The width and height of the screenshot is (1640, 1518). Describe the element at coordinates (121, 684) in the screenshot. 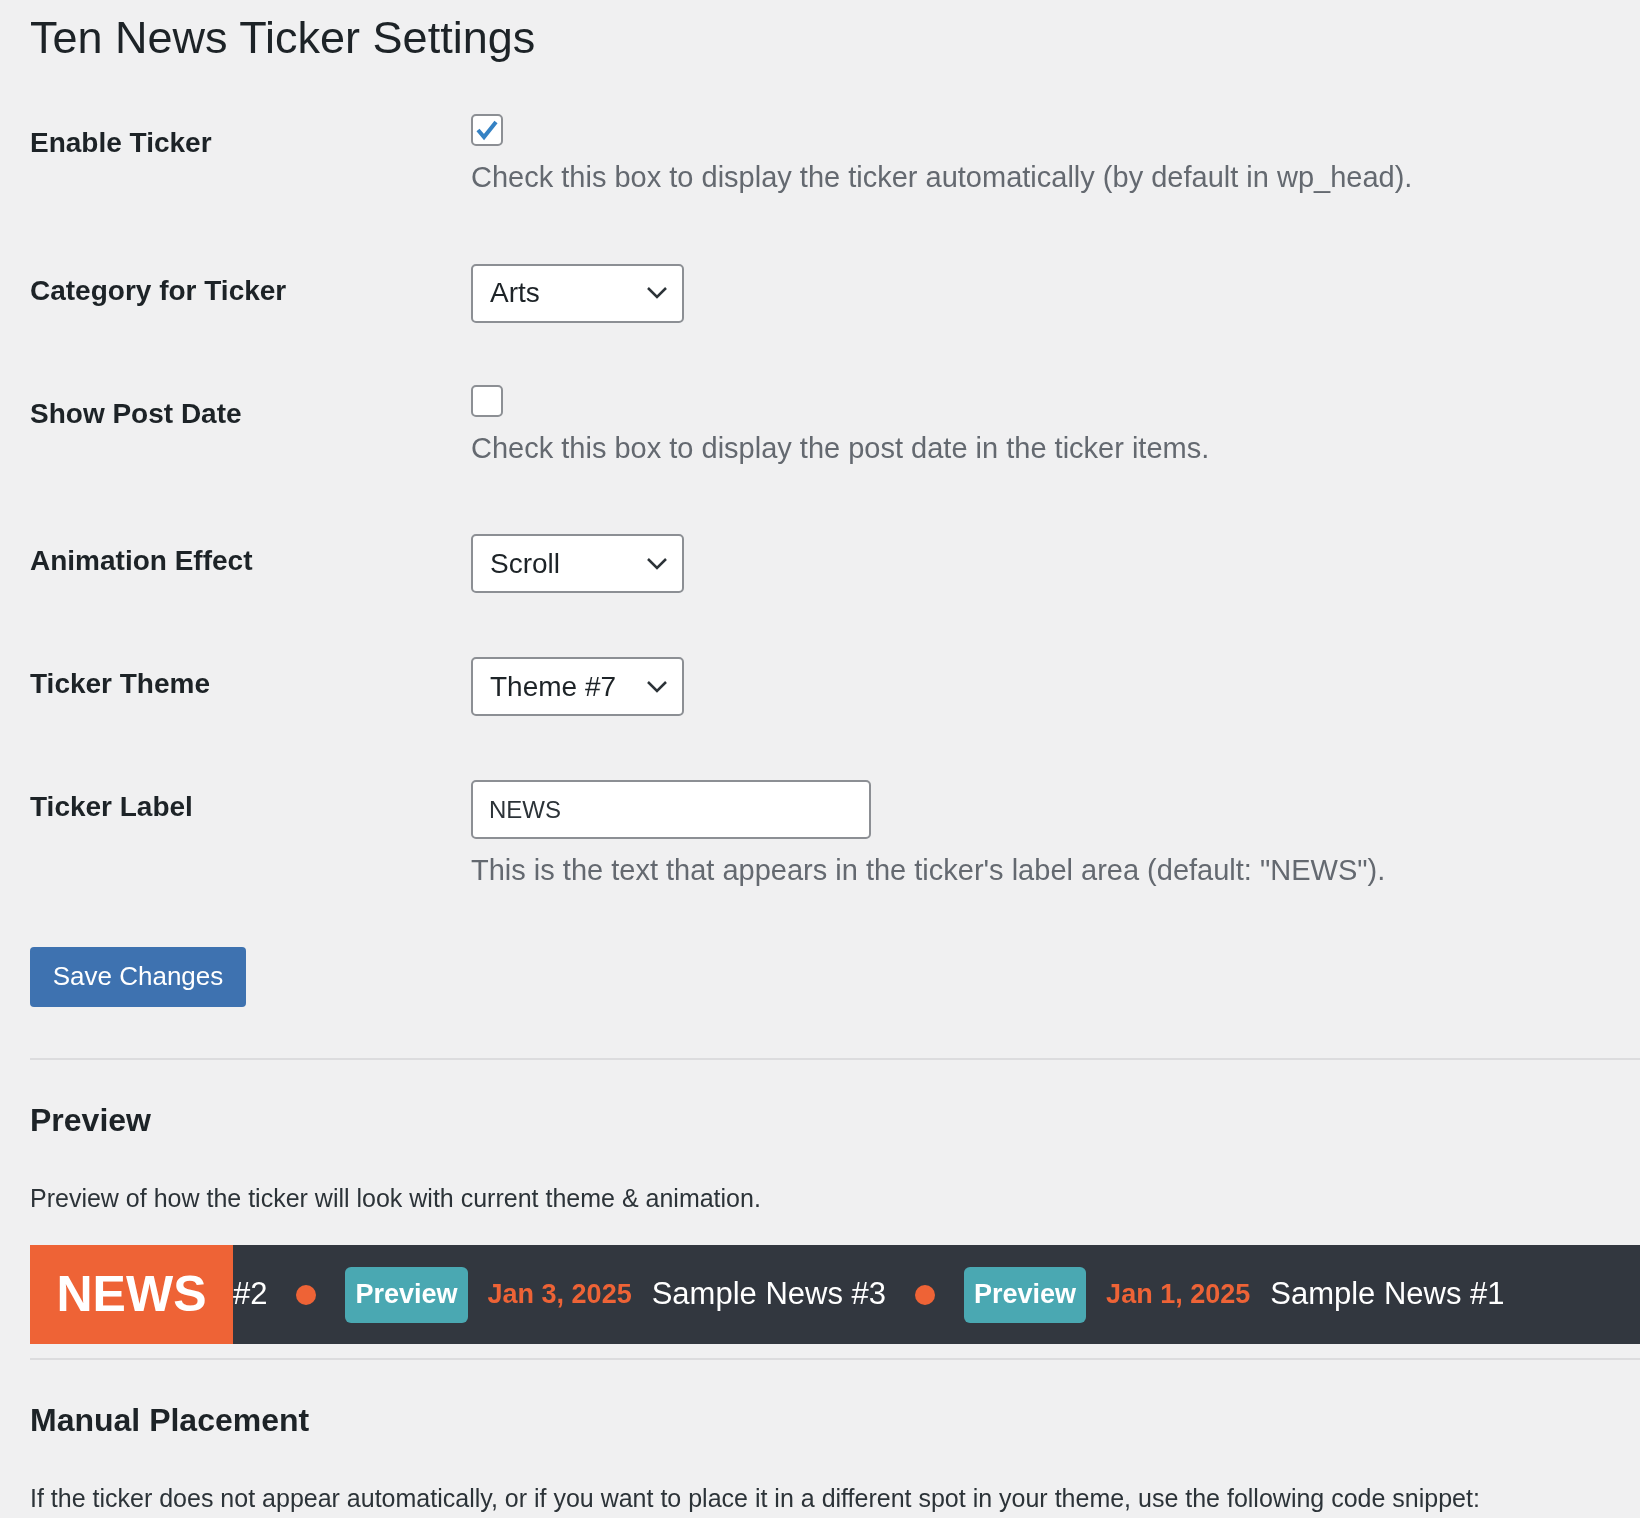

I see `field-label: Ticker Theme` at that location.